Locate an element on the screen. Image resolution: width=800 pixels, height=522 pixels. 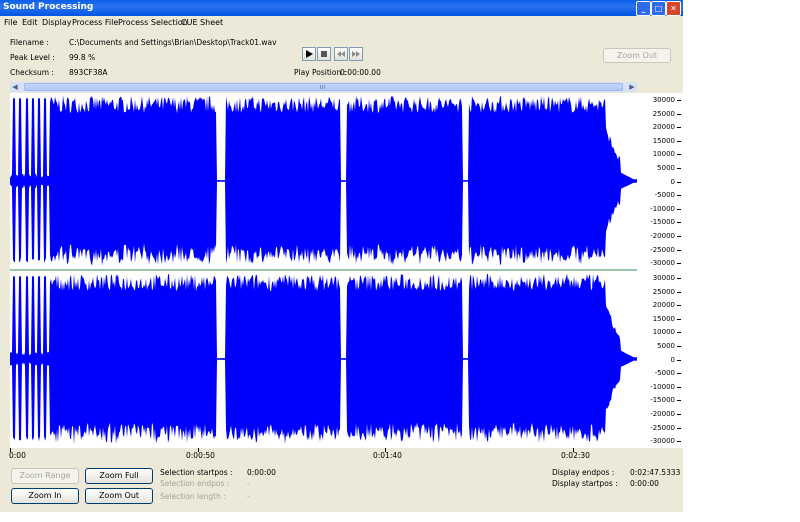
time-label-50: 0:00:50 is located at coordinates (200, 455).